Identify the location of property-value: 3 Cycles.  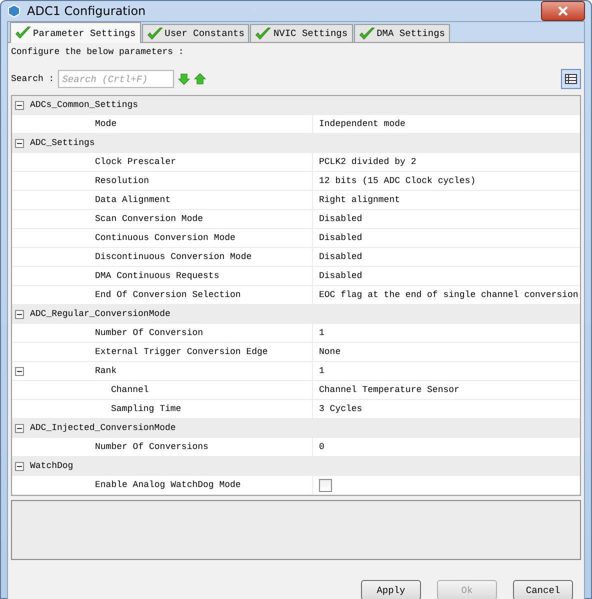
(340, 409).